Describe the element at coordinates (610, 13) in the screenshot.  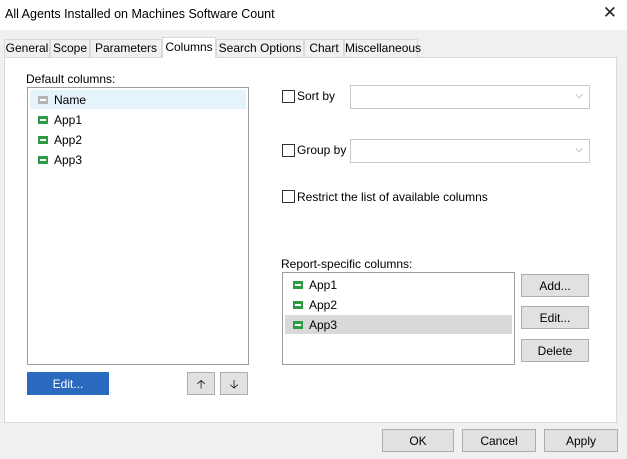
I see `close-icon: ✕` at that location.